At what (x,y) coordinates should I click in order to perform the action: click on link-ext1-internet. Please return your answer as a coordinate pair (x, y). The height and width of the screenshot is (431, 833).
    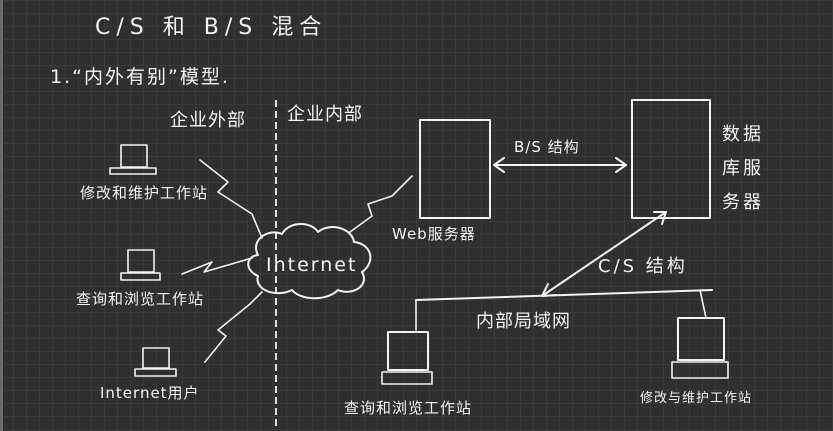
    Looking at the image, I should click on (231, 199).